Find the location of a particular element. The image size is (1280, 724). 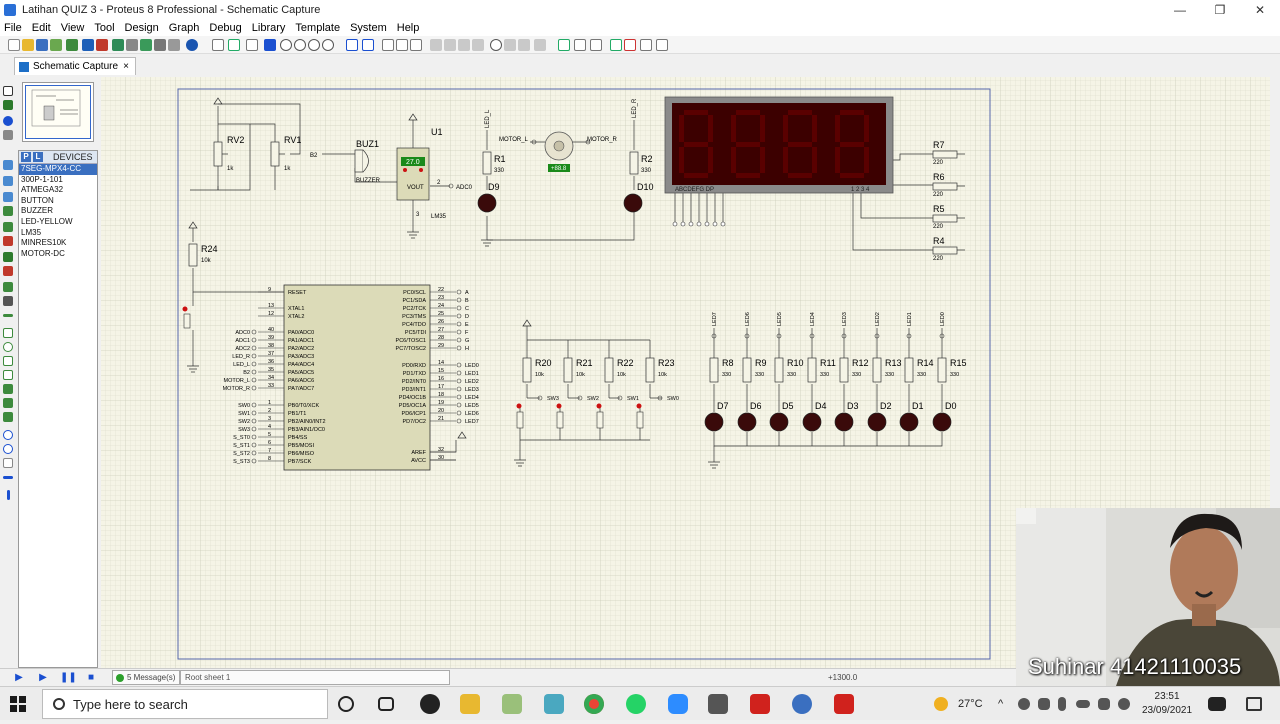

new-file-icon is located at coordinates (14, 45).